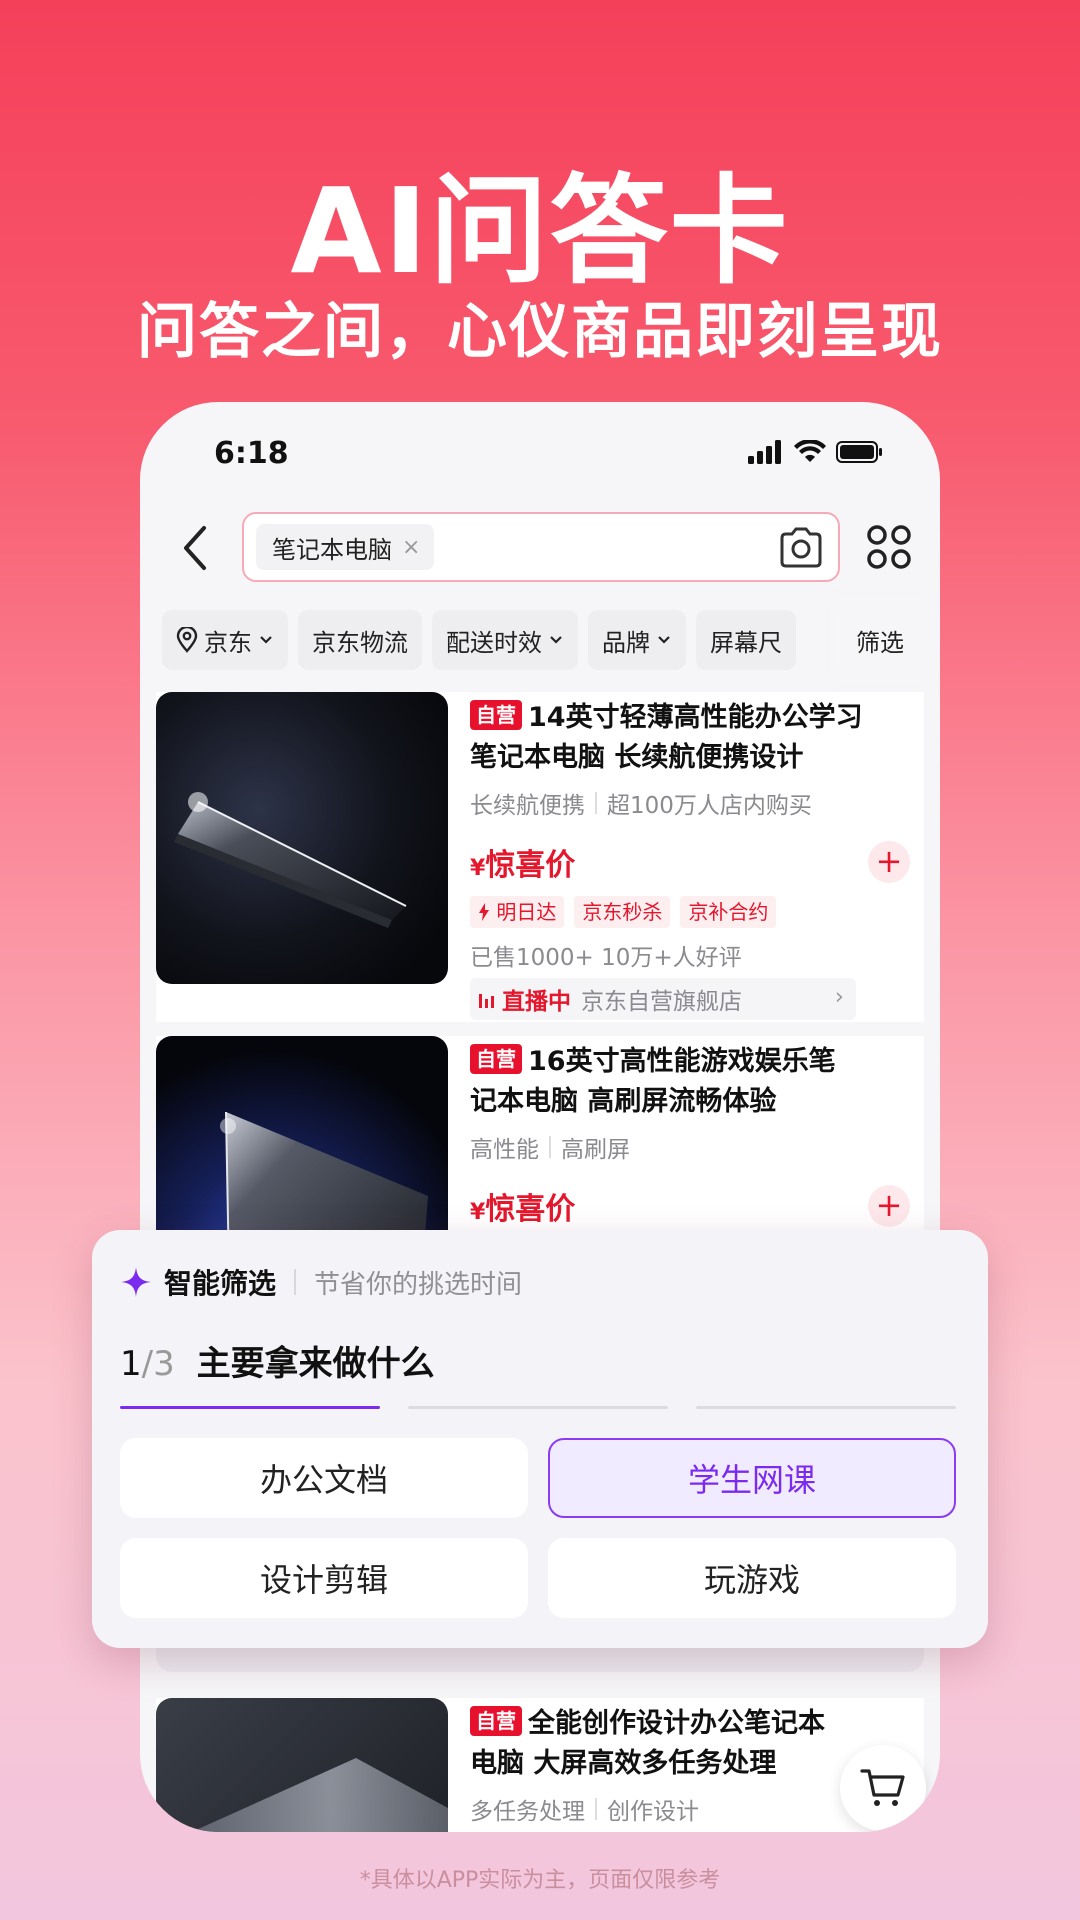 This screenshot has width=1080, height=1920. I want to click on grid-icon, so click(889, 547).